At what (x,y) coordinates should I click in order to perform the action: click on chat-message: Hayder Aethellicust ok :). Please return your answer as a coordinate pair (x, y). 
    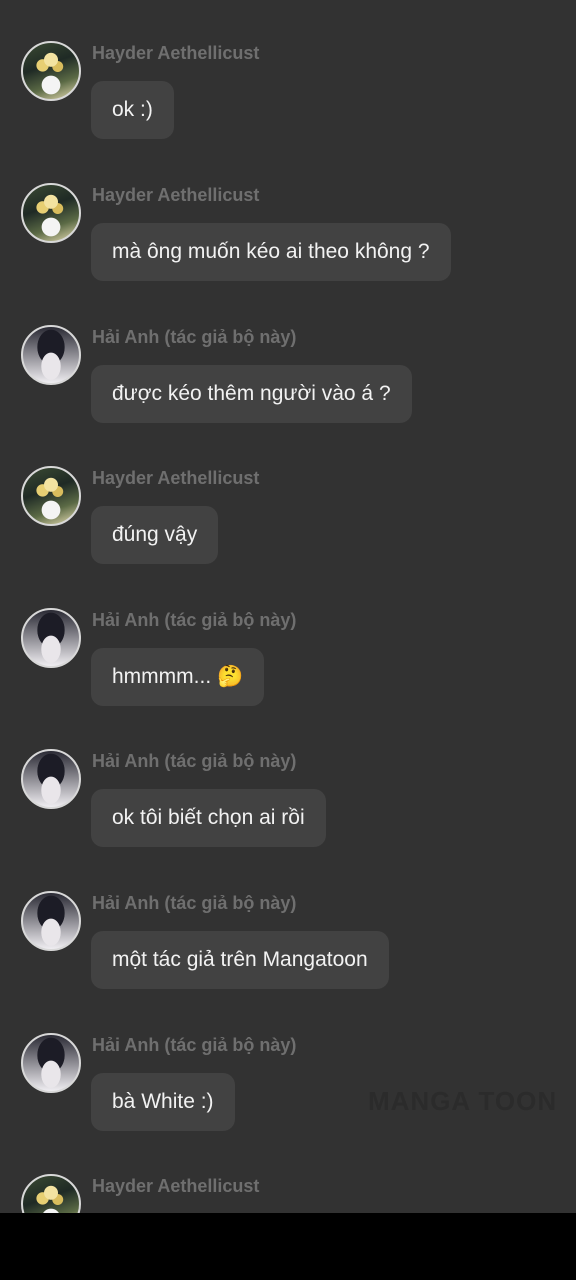
    Looking at the image, I should click on (288, 101).